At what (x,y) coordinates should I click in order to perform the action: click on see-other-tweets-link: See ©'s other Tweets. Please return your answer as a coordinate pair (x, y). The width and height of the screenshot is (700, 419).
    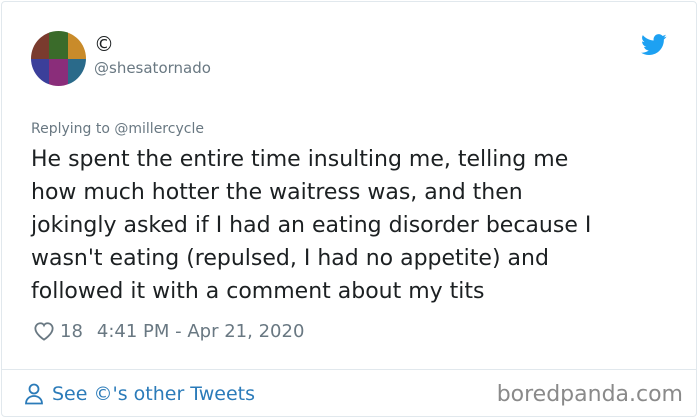
    Looking at the image, I should click on (139, 394).